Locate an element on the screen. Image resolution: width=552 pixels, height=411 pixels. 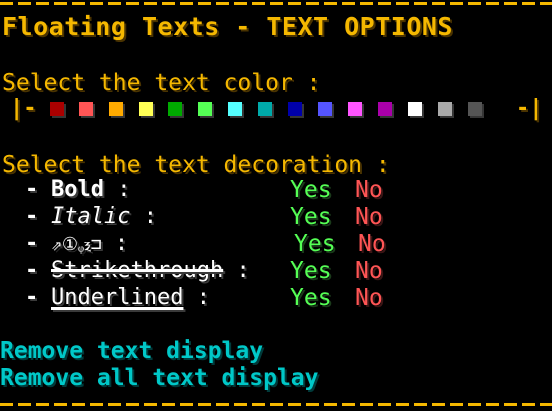
bottom-border is located at coordinates (276, 404).